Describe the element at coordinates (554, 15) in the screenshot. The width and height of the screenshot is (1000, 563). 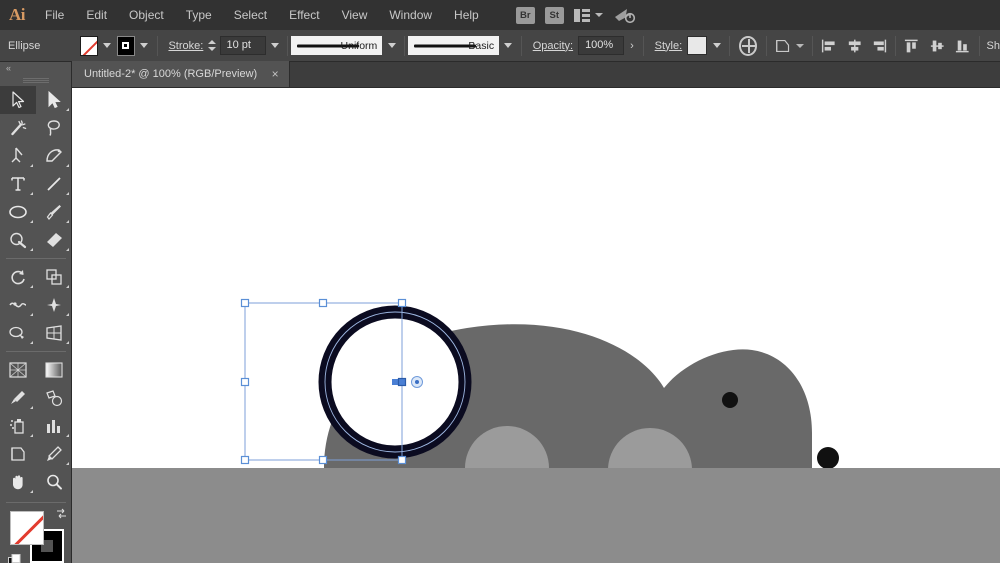
I see `stock-app-button: St` at that location.